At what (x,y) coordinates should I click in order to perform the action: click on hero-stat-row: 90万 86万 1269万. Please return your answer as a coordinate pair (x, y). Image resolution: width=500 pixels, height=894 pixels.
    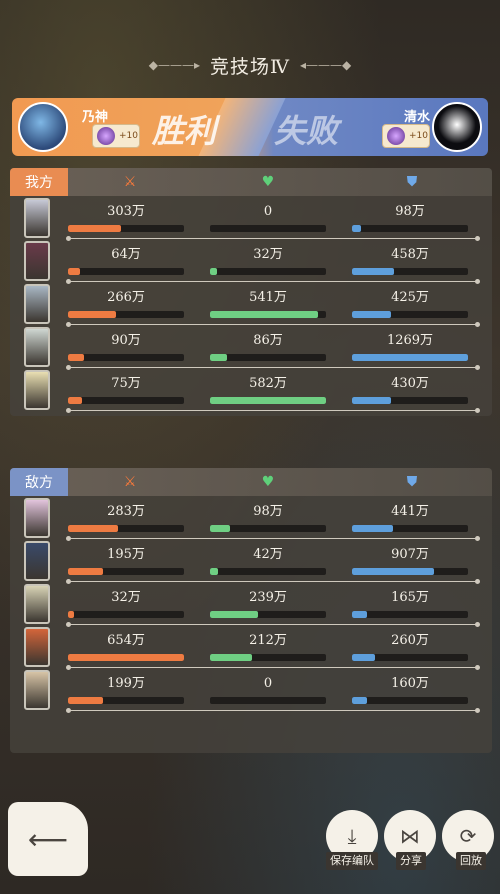
    Looking at the image, I should click on (251, 347).